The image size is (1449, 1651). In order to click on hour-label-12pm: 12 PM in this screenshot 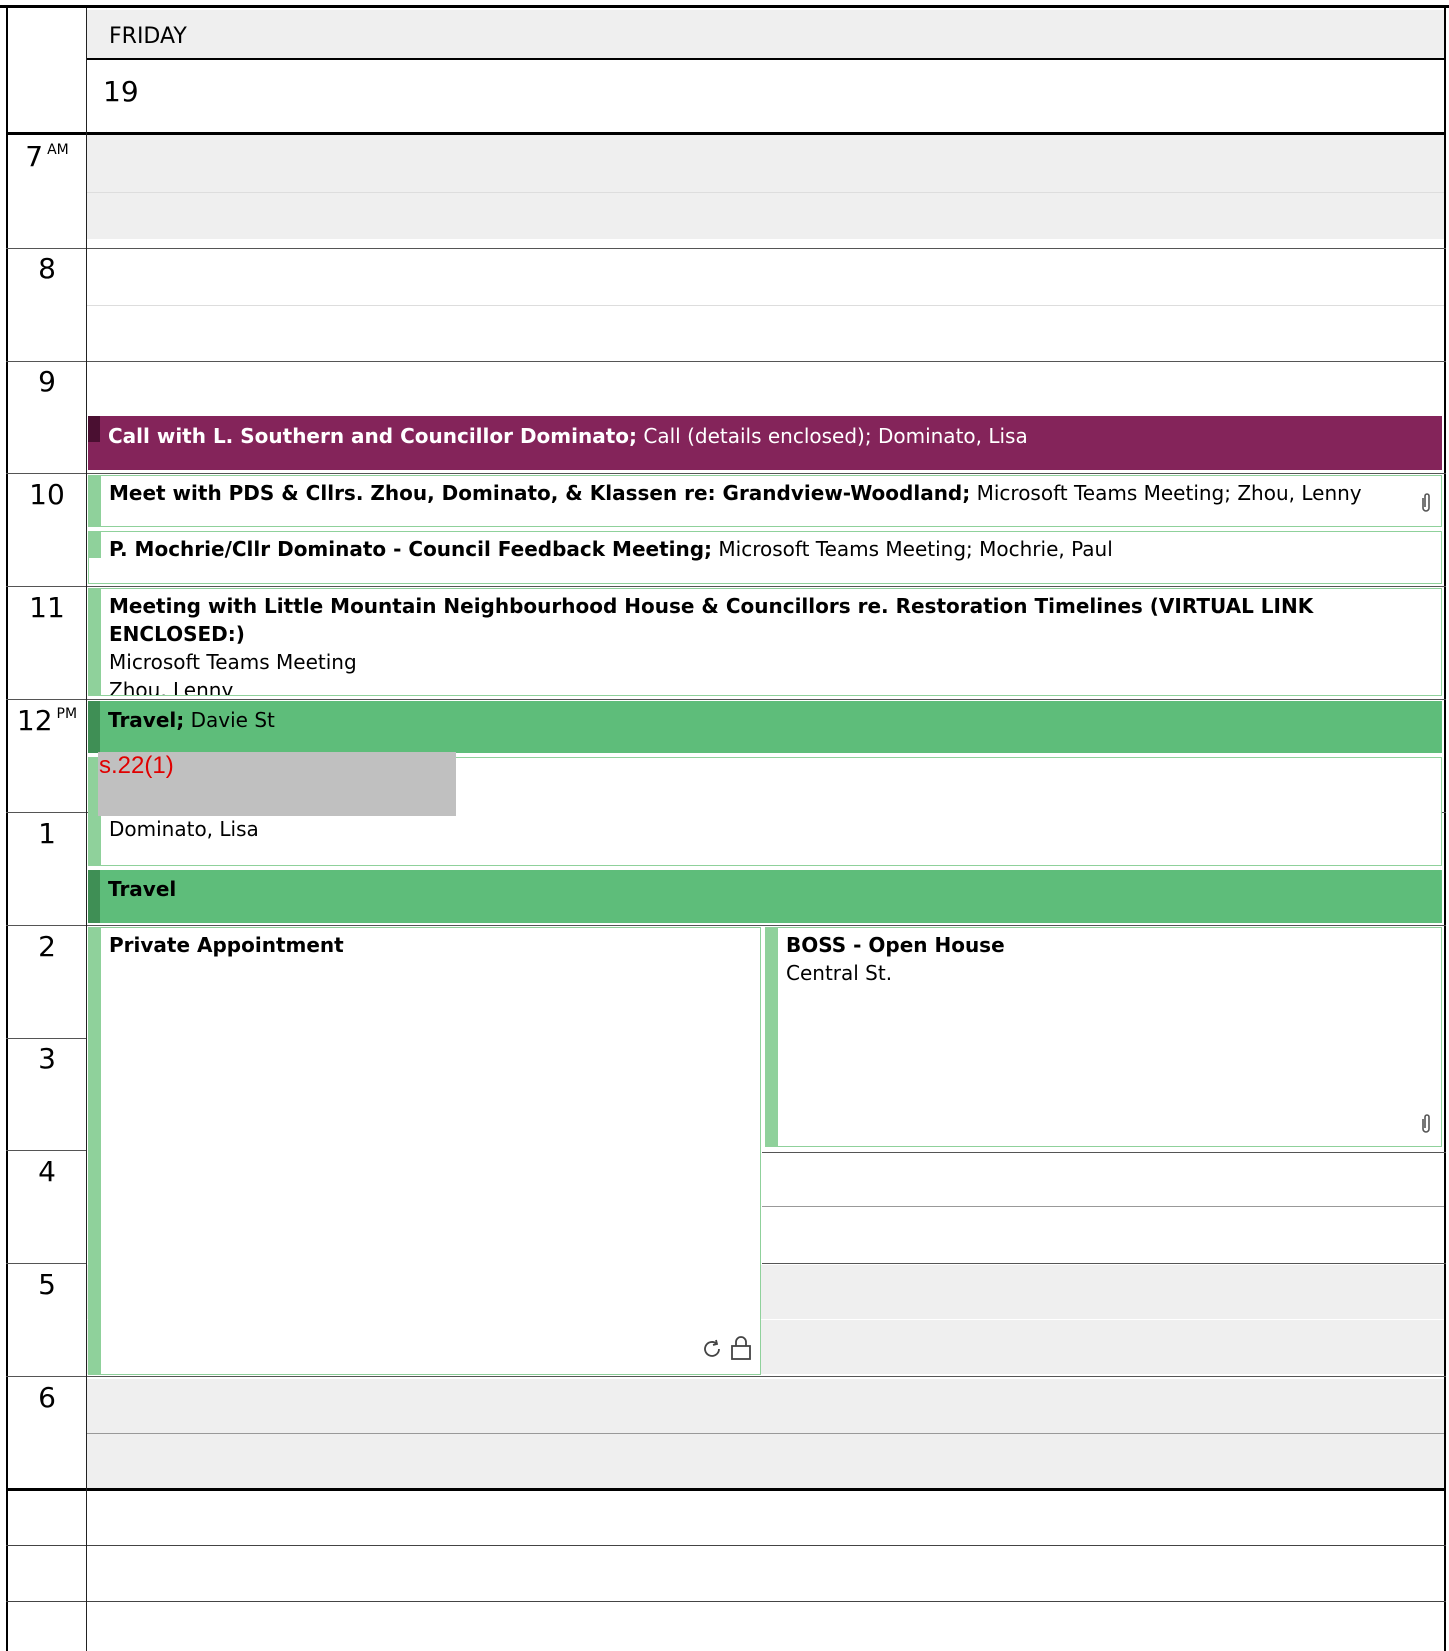, I will do `click(47, 720)`.